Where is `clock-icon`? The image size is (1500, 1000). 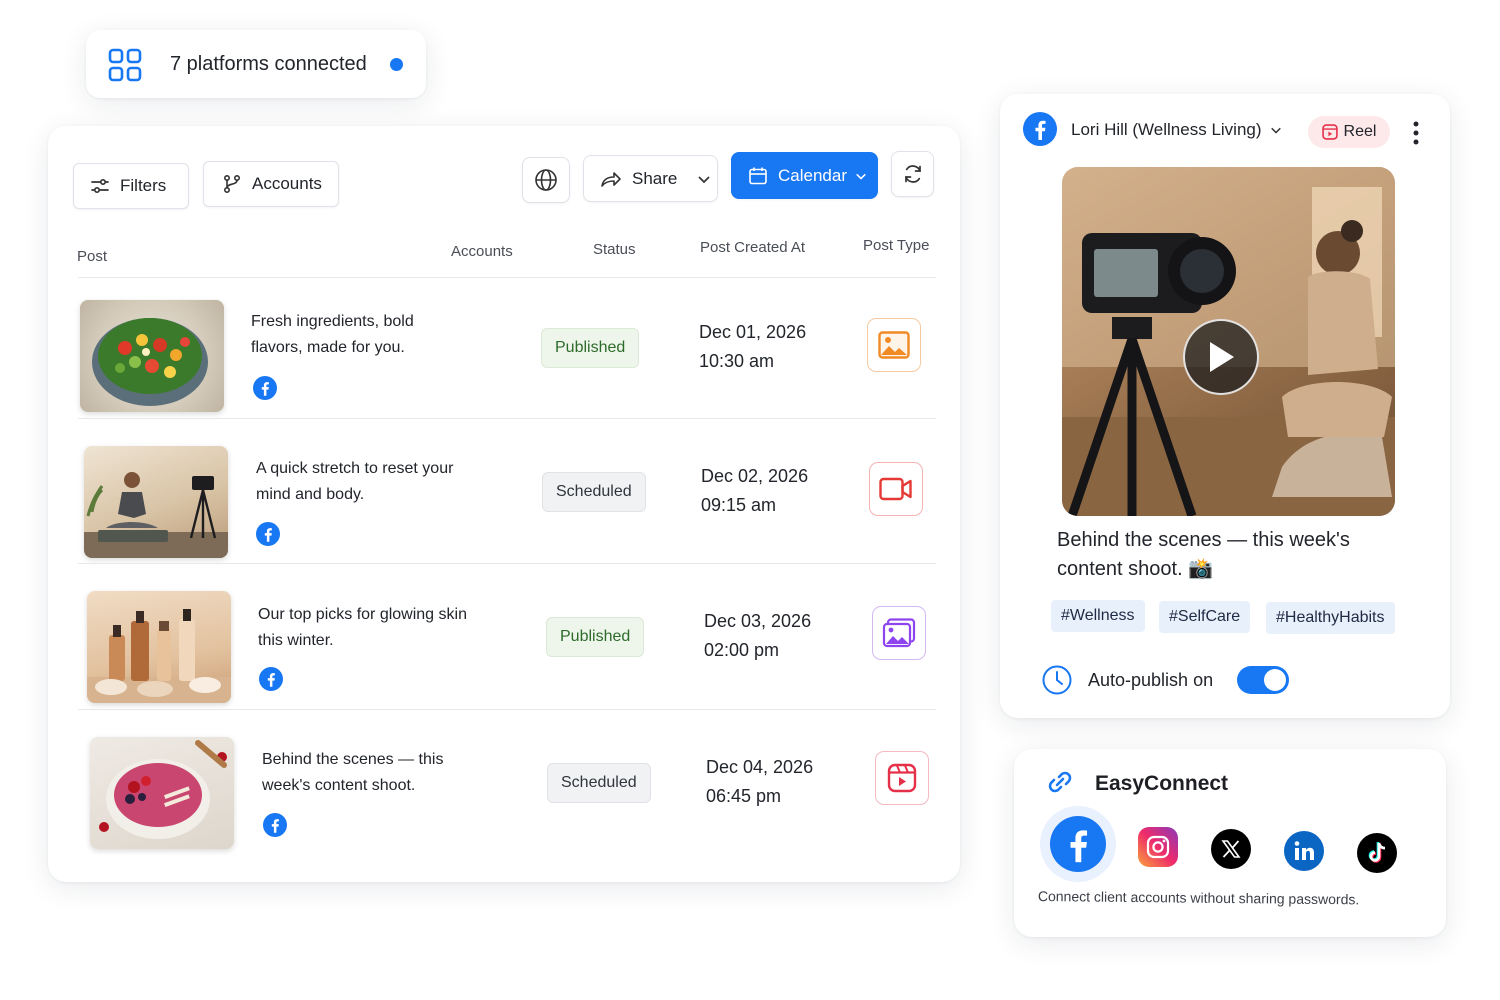
clock-icon is located at coordinates (1057, 680).